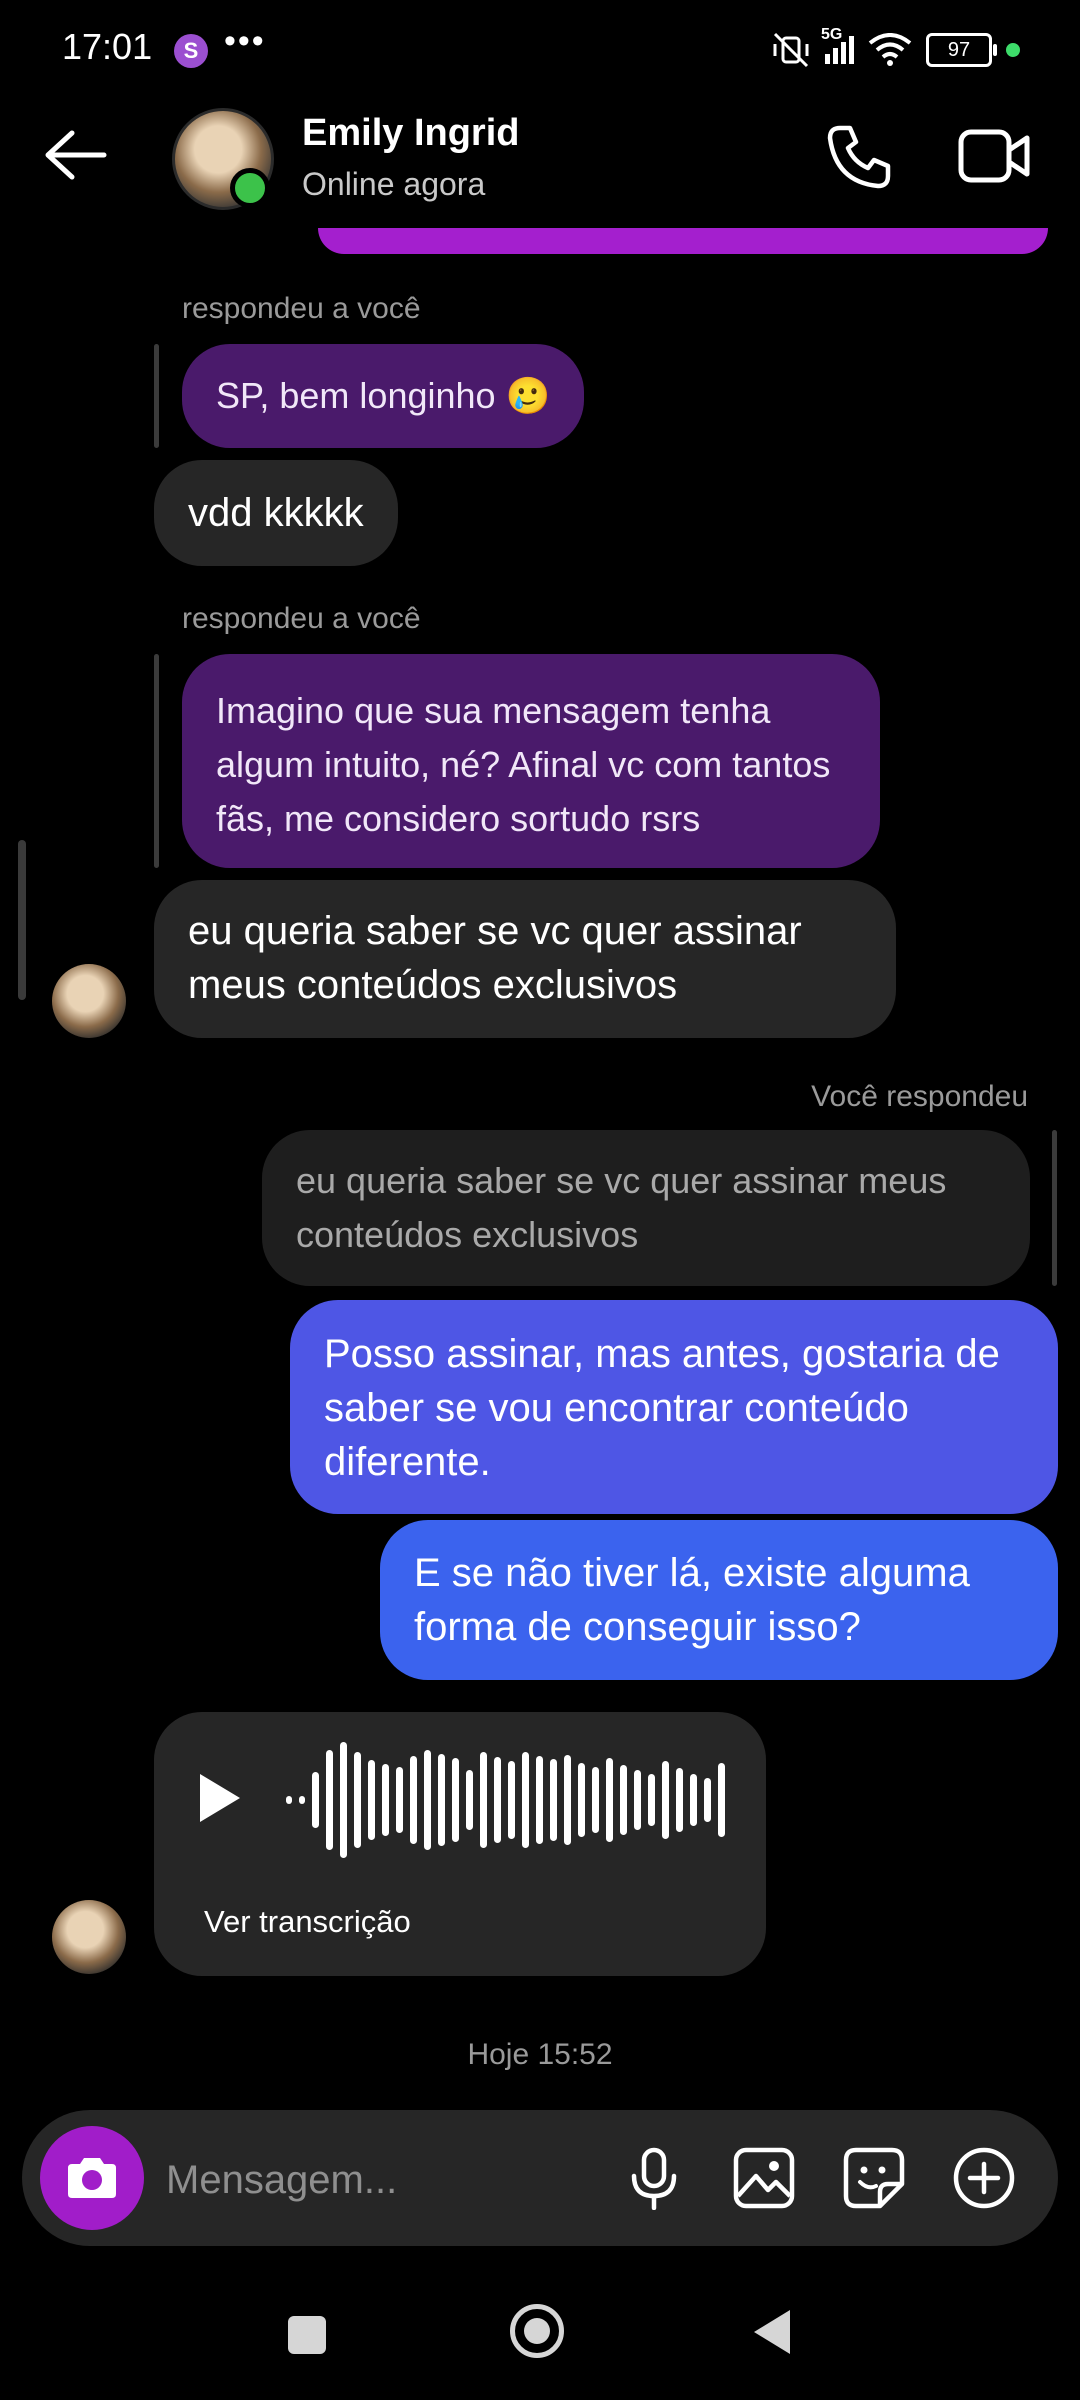  I want to click on mute-vibrate-icon, so click(791, 50).